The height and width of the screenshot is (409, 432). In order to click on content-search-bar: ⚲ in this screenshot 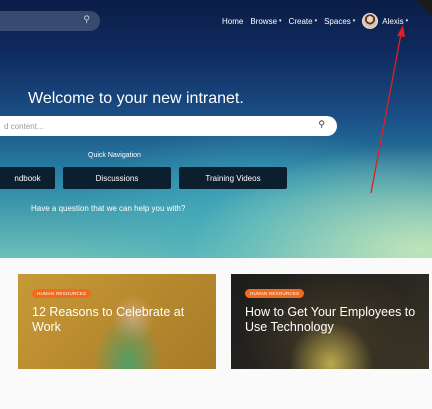, I will do `click(168, 126)`.